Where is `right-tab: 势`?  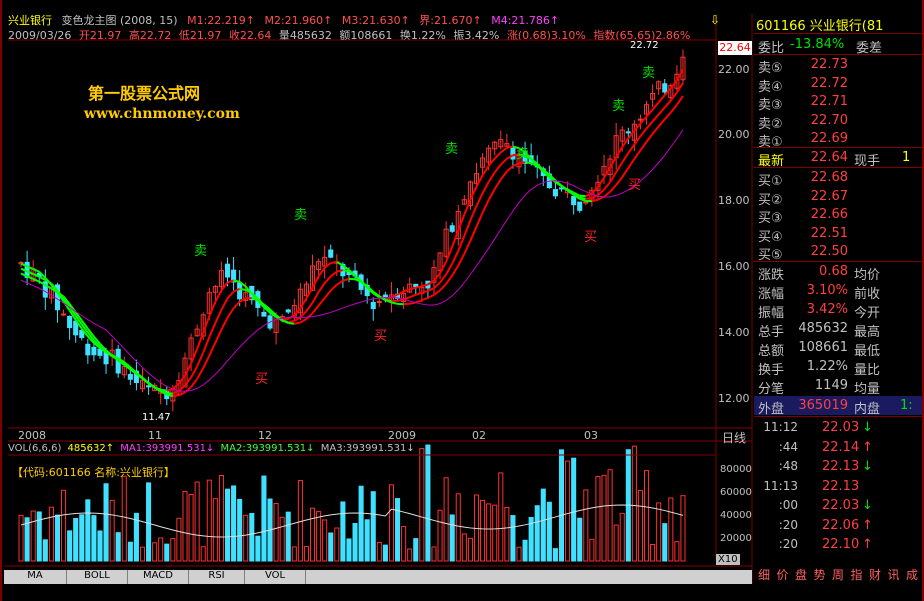
right-tab: 势 is located at coordinates (820, 575).